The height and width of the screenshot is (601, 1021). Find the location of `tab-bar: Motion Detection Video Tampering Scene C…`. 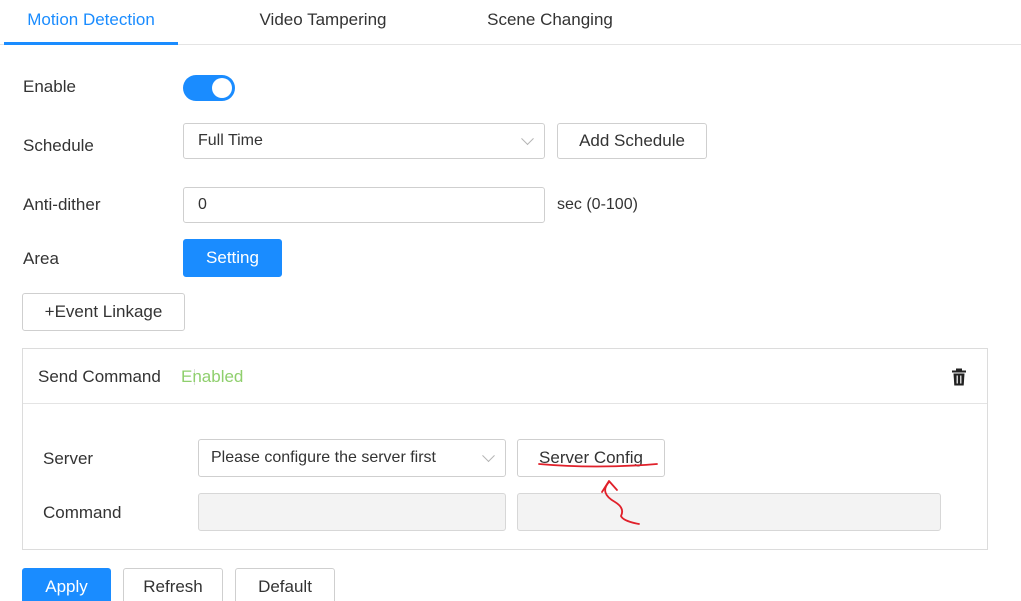

tab-bar: Motion Detection Video Tampering Scene C… is located at coordinates (510, 22).